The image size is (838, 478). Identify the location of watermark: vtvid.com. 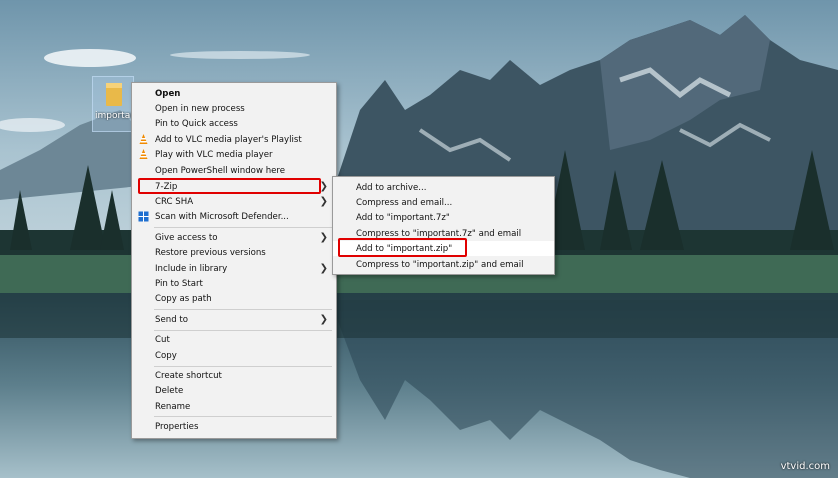
(805, 466).